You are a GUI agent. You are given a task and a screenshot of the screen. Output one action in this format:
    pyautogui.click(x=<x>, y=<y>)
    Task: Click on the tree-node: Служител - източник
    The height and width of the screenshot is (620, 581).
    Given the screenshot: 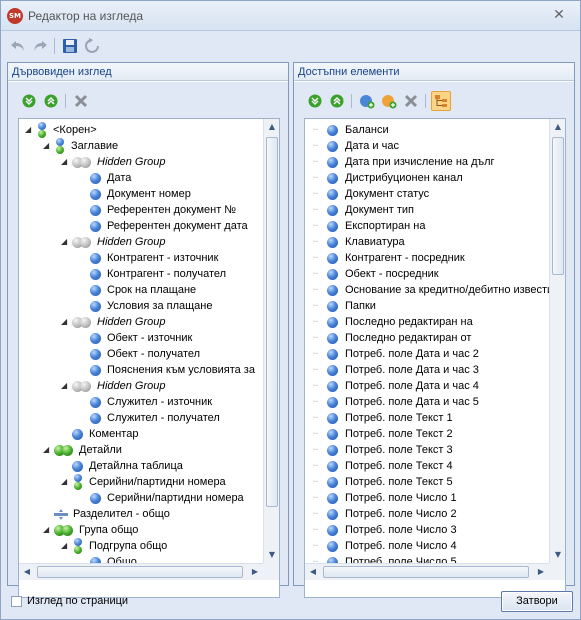 What is the action you would take?
    pyautogui.click(x=144, y=402)
    